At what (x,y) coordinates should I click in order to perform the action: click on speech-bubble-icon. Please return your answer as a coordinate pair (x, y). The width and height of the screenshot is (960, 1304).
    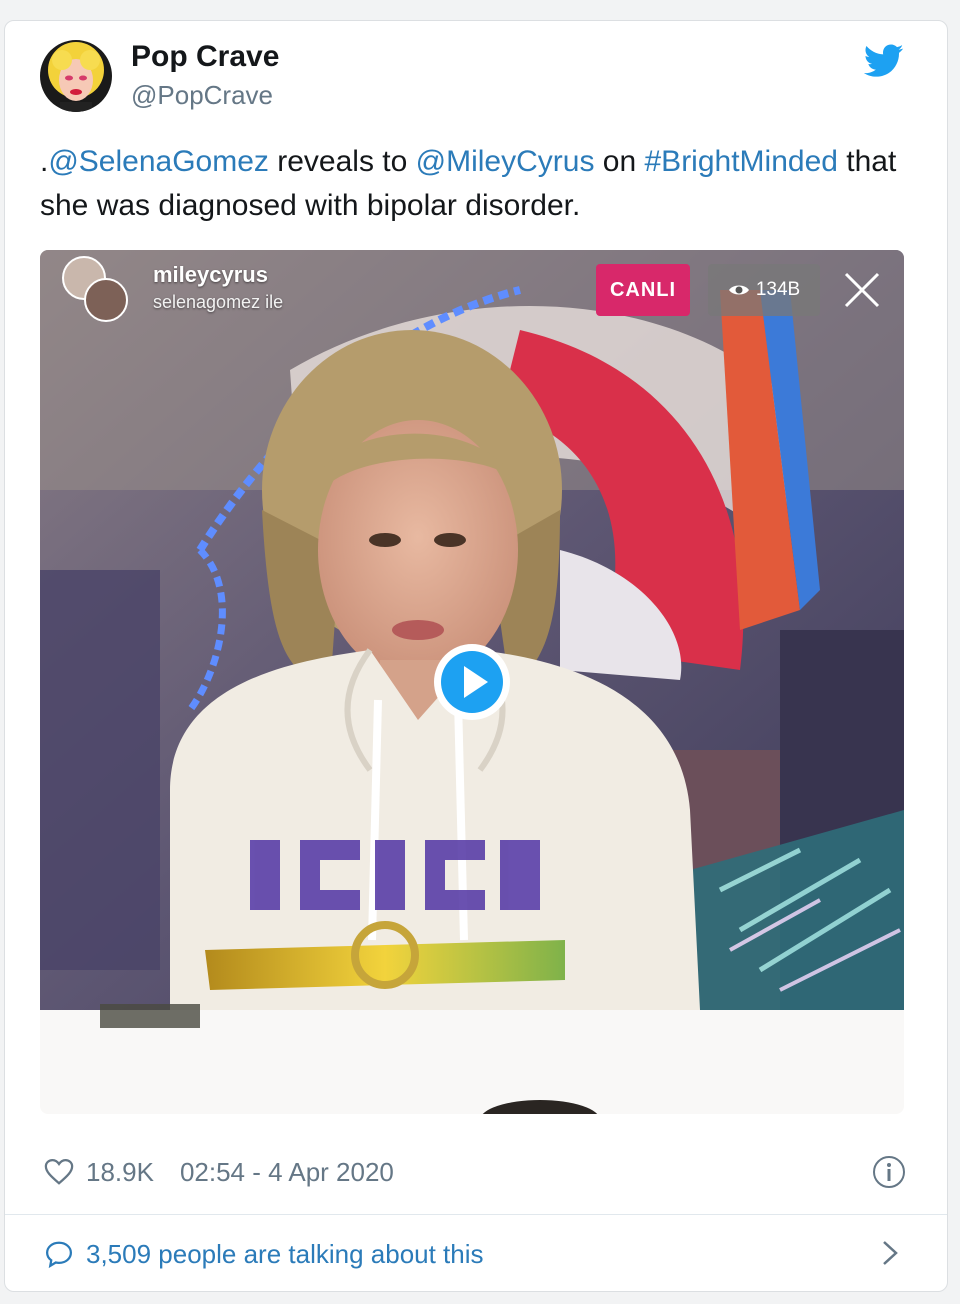
    Looking at the image, I should click on (59, 1255).